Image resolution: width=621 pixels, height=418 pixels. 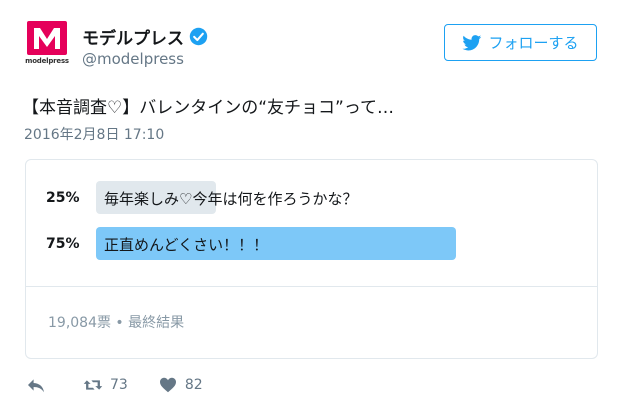 What do you see at coordinates (94, 134) in the screenshot?
I see `tweet-timestamp: 2016年2月8日 17:10` at bounding box center [94, 134].